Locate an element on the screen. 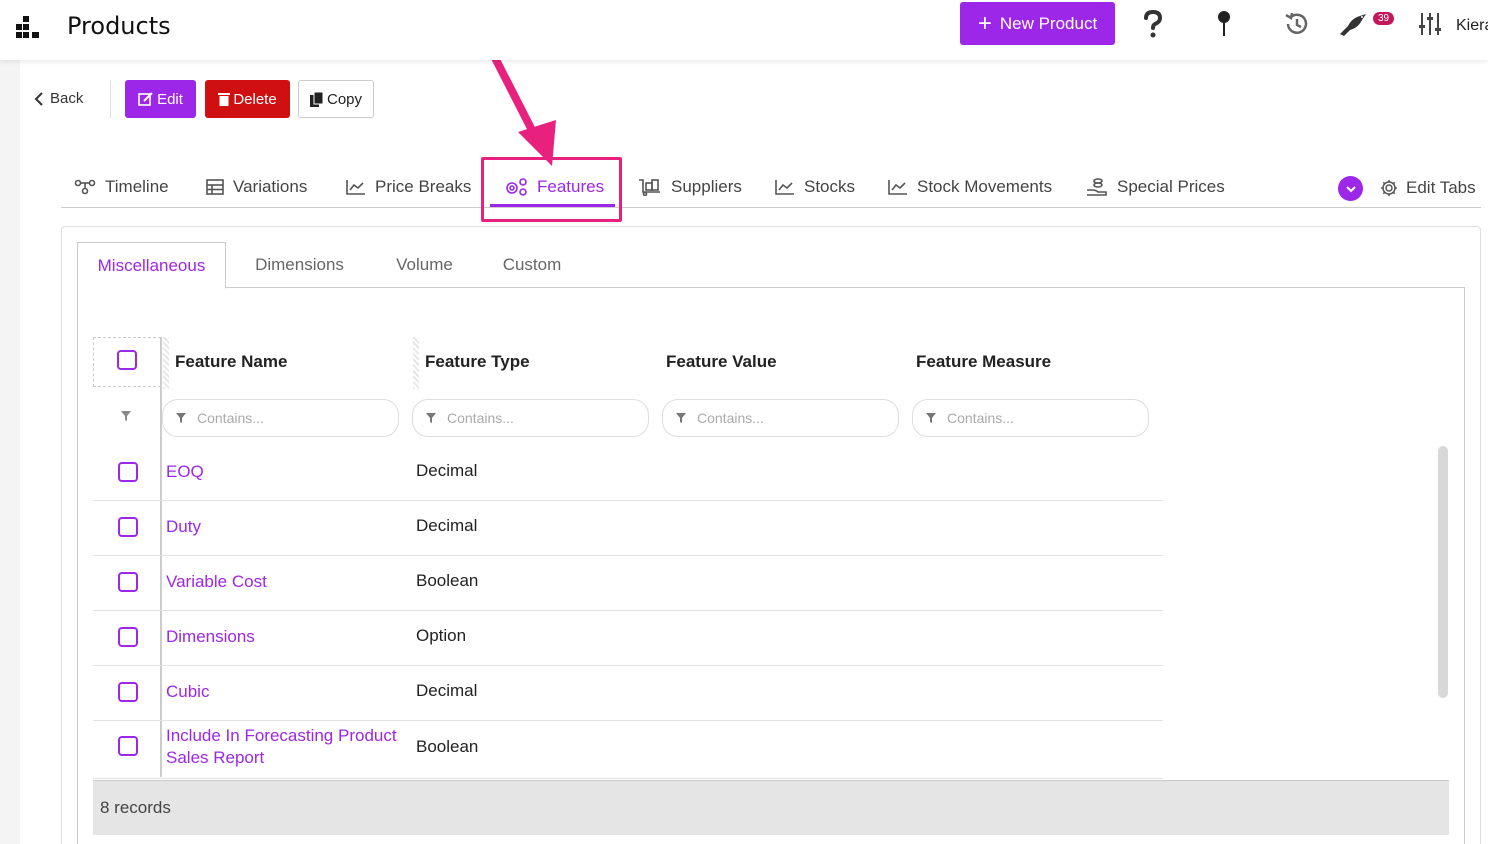  app-logo-icon is located at coordinates (28, 28).